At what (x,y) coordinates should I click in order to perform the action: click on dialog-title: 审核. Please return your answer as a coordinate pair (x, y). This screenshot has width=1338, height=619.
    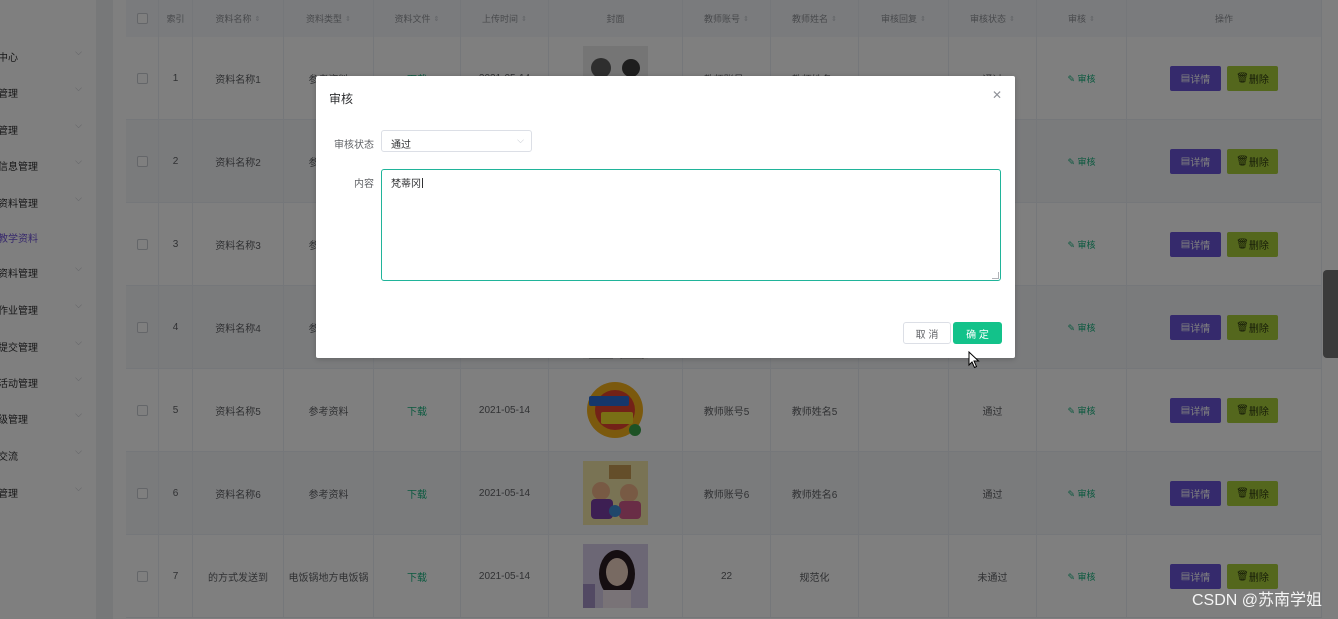
    Looking at the image, I should click on (341, 99).